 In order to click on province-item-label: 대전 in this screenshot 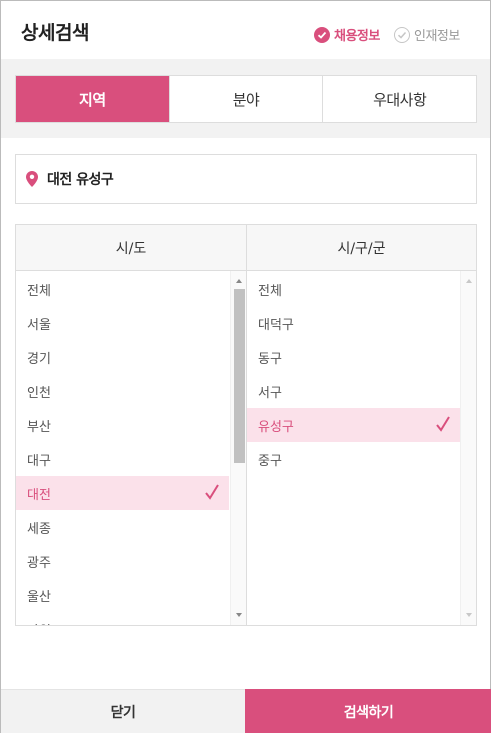, I will do `click(39, 495)`.